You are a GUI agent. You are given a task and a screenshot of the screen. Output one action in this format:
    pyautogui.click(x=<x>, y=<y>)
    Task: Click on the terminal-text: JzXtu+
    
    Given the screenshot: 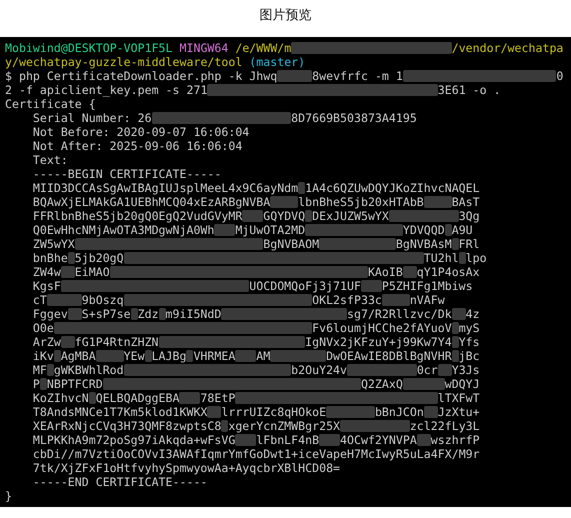 What is the action you would take?
    pyautogui.click(x=459, y=412)
    